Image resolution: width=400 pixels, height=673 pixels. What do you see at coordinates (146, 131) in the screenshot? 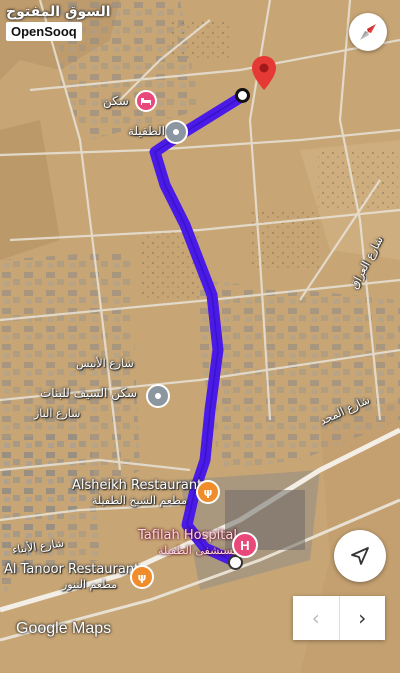
I see `place-label-tafila: الطفيلة` at bounding box center [146, 131].